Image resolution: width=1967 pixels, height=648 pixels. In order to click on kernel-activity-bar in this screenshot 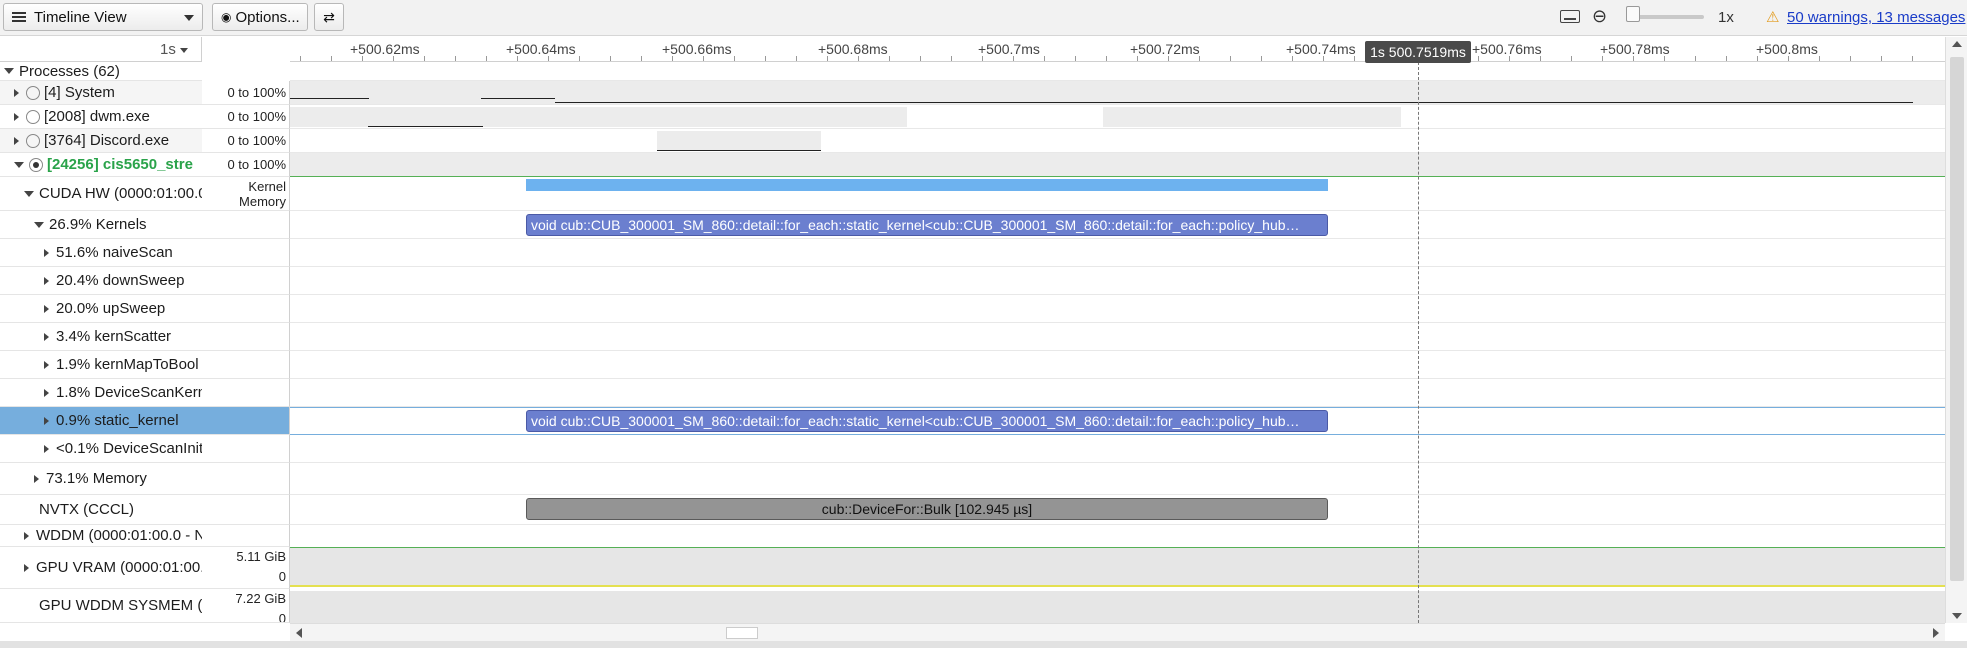, I will do `click(927, 185)`.